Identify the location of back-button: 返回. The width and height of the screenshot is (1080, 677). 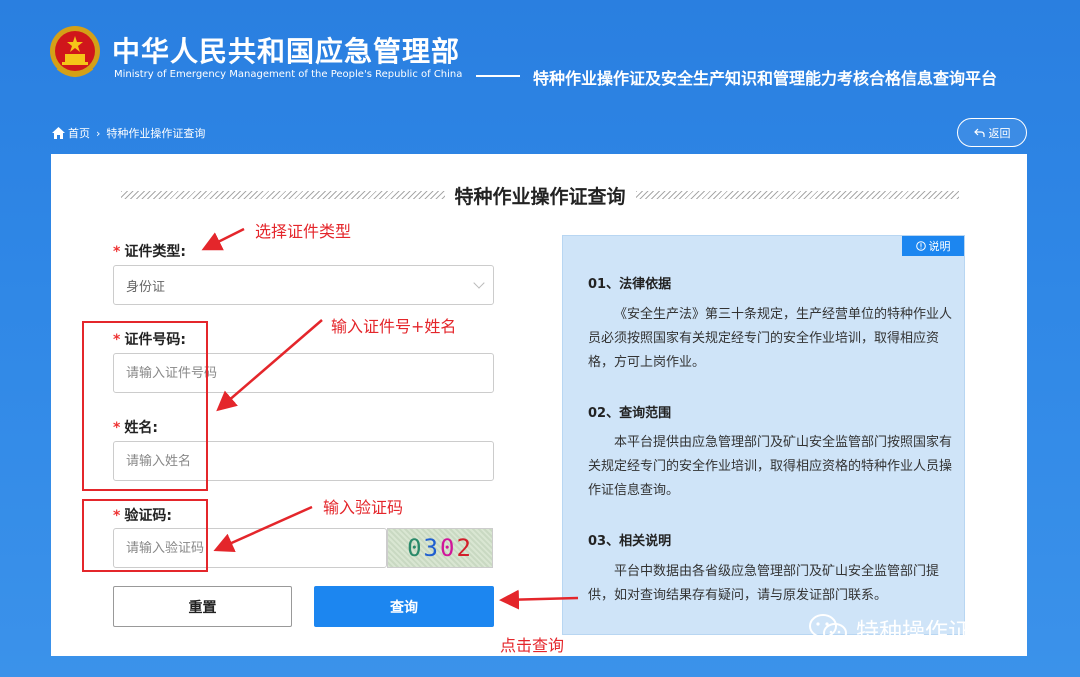
(992, 132).